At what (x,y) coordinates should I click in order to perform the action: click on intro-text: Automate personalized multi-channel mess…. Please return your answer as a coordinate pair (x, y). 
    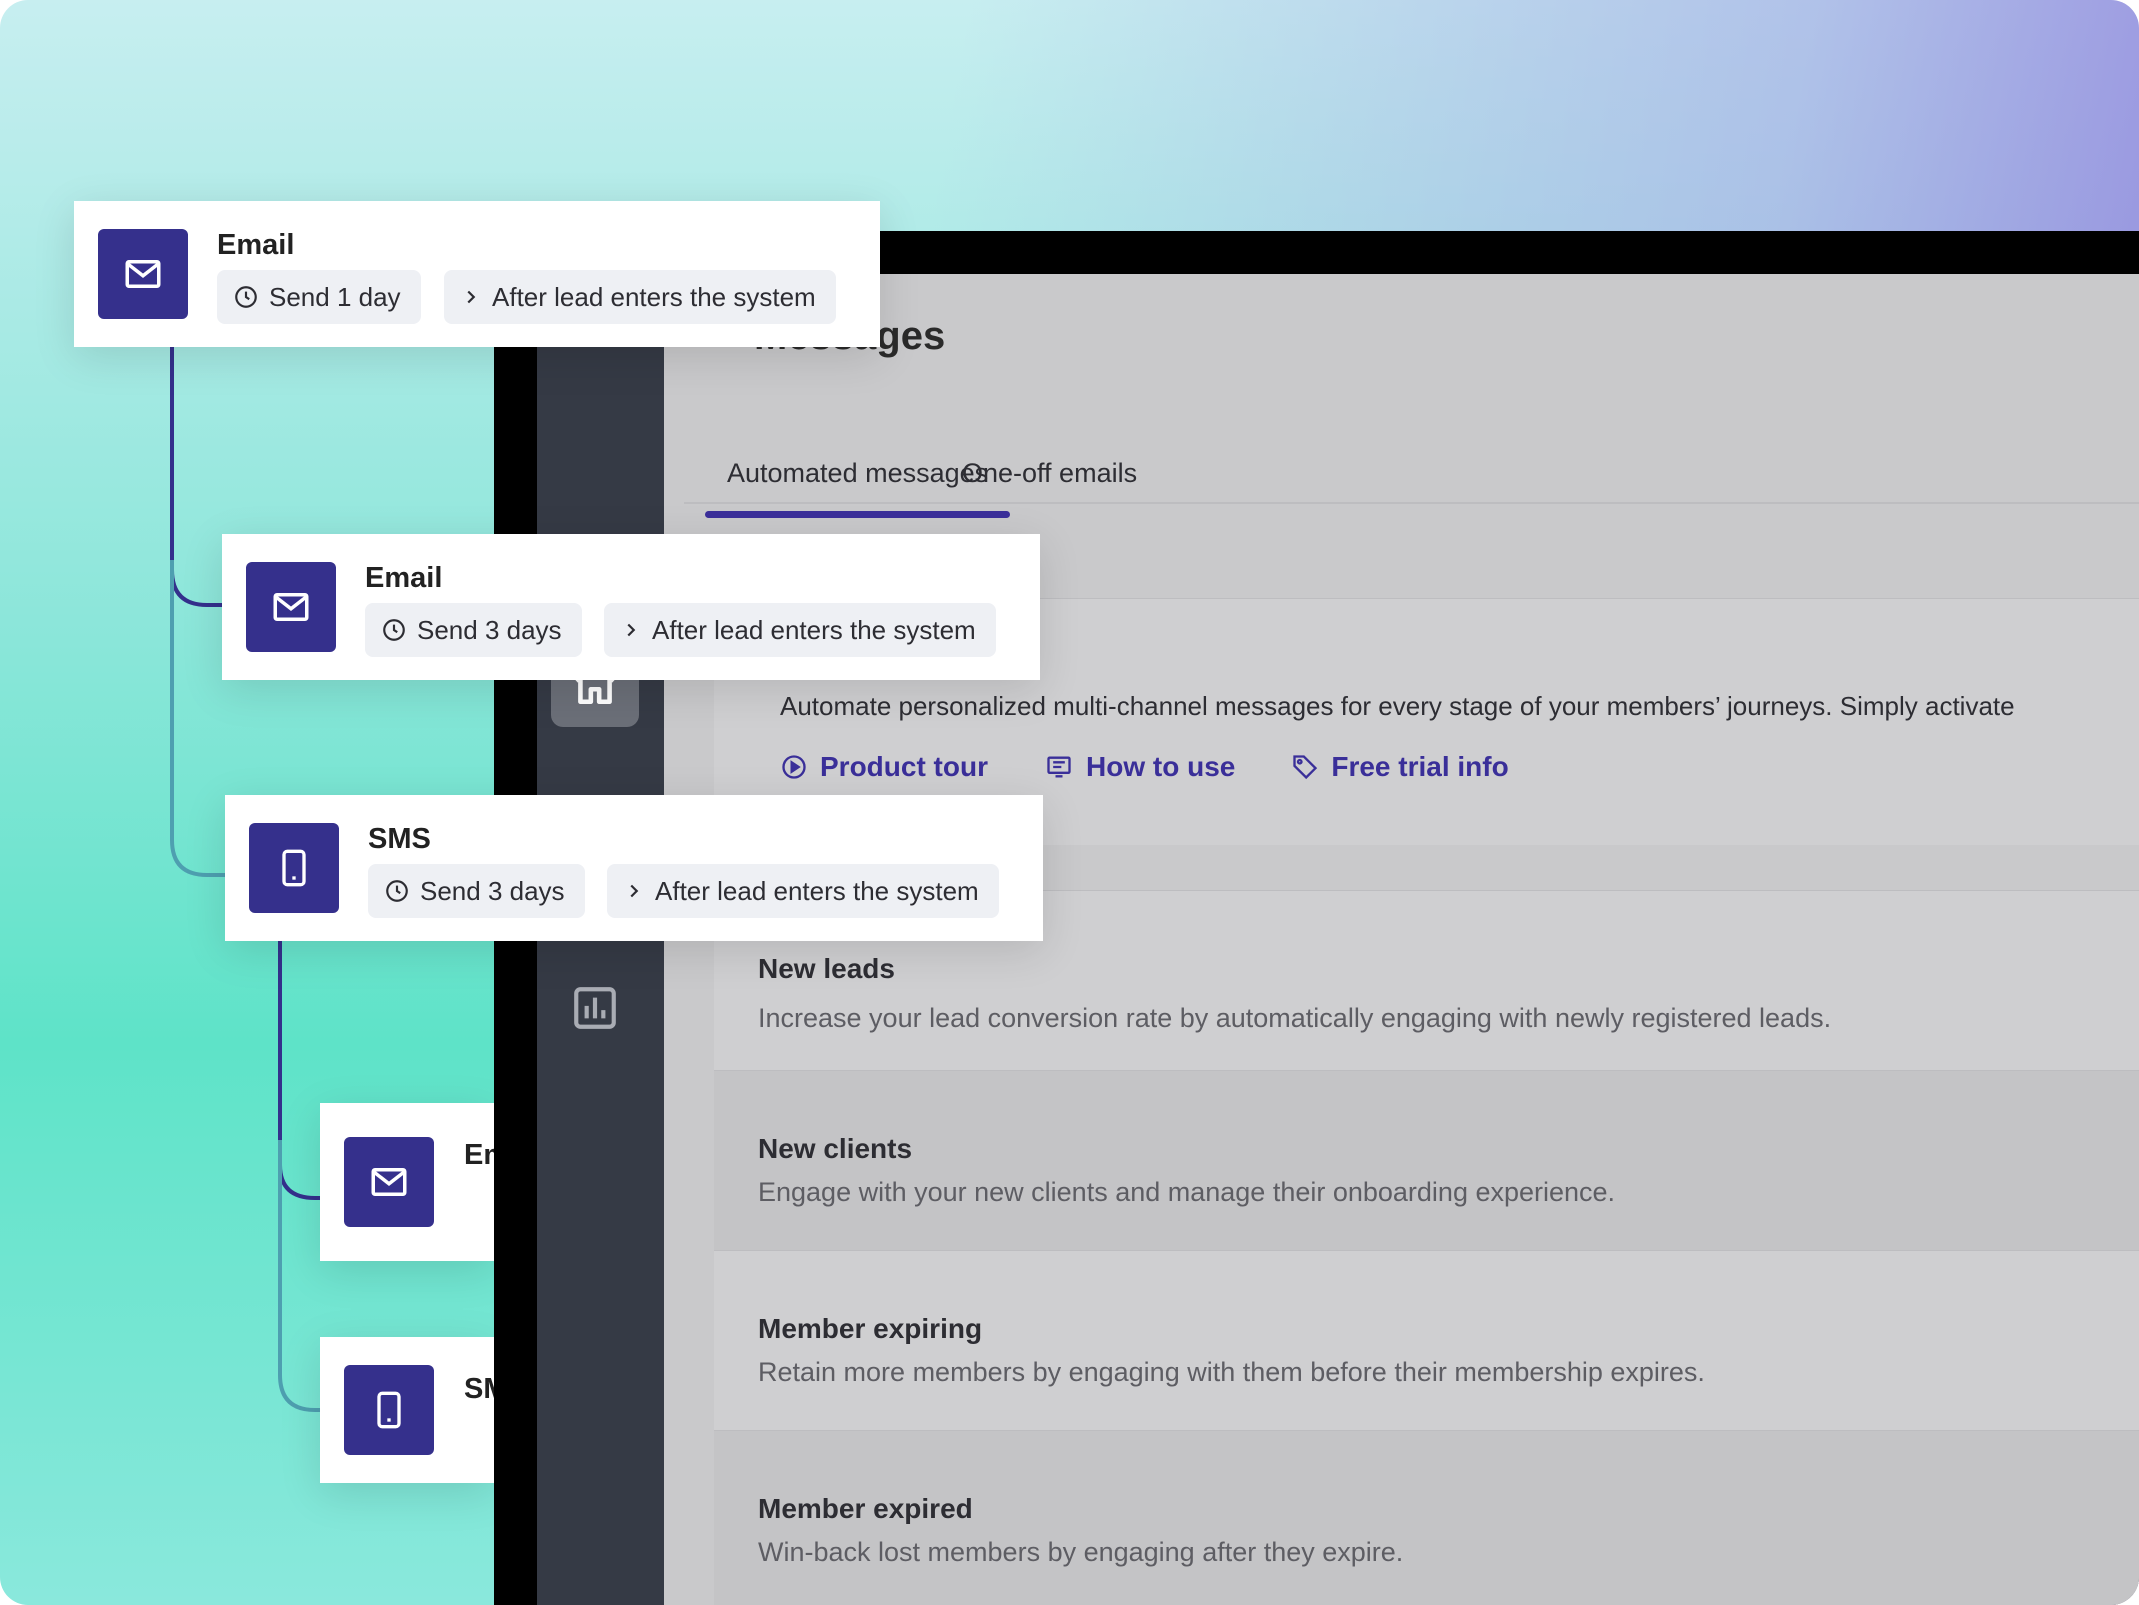
    Looking at the image, I should click on (1397, 706).